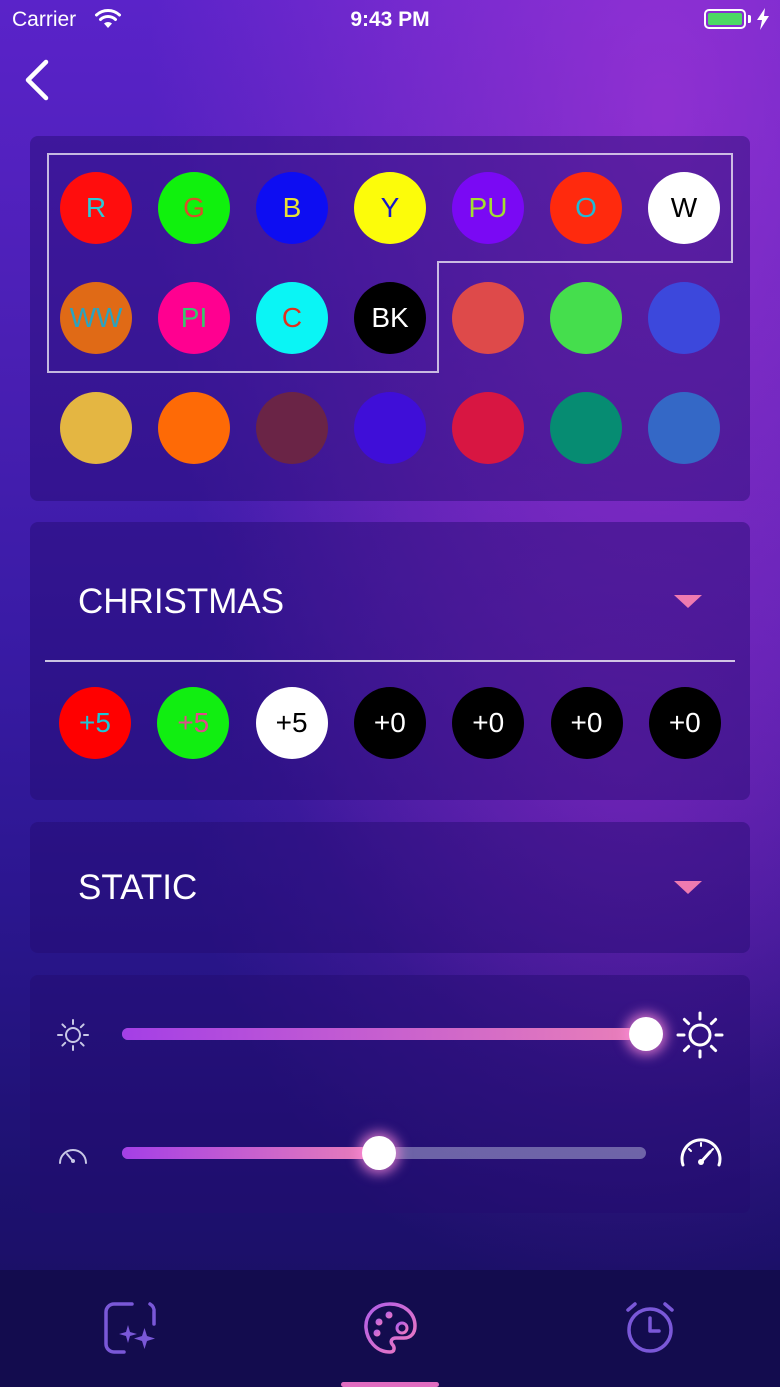 The image size is (780, 1387). Describe the element at coordinates (384, 1034) in the screenshot. I see `brightness-fill` at that location.